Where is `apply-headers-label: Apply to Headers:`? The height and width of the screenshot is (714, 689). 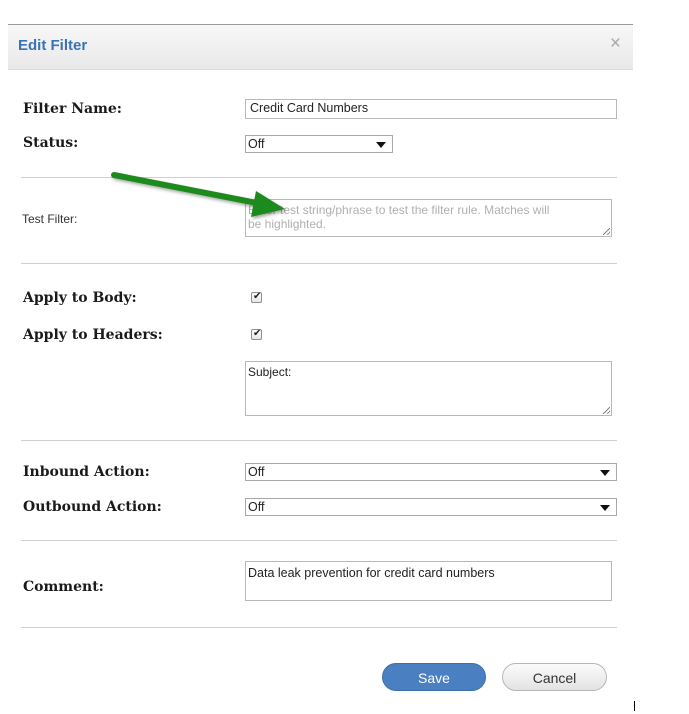
apply-headers-label: Apply to Headers: is located at coordinates (93, 335).